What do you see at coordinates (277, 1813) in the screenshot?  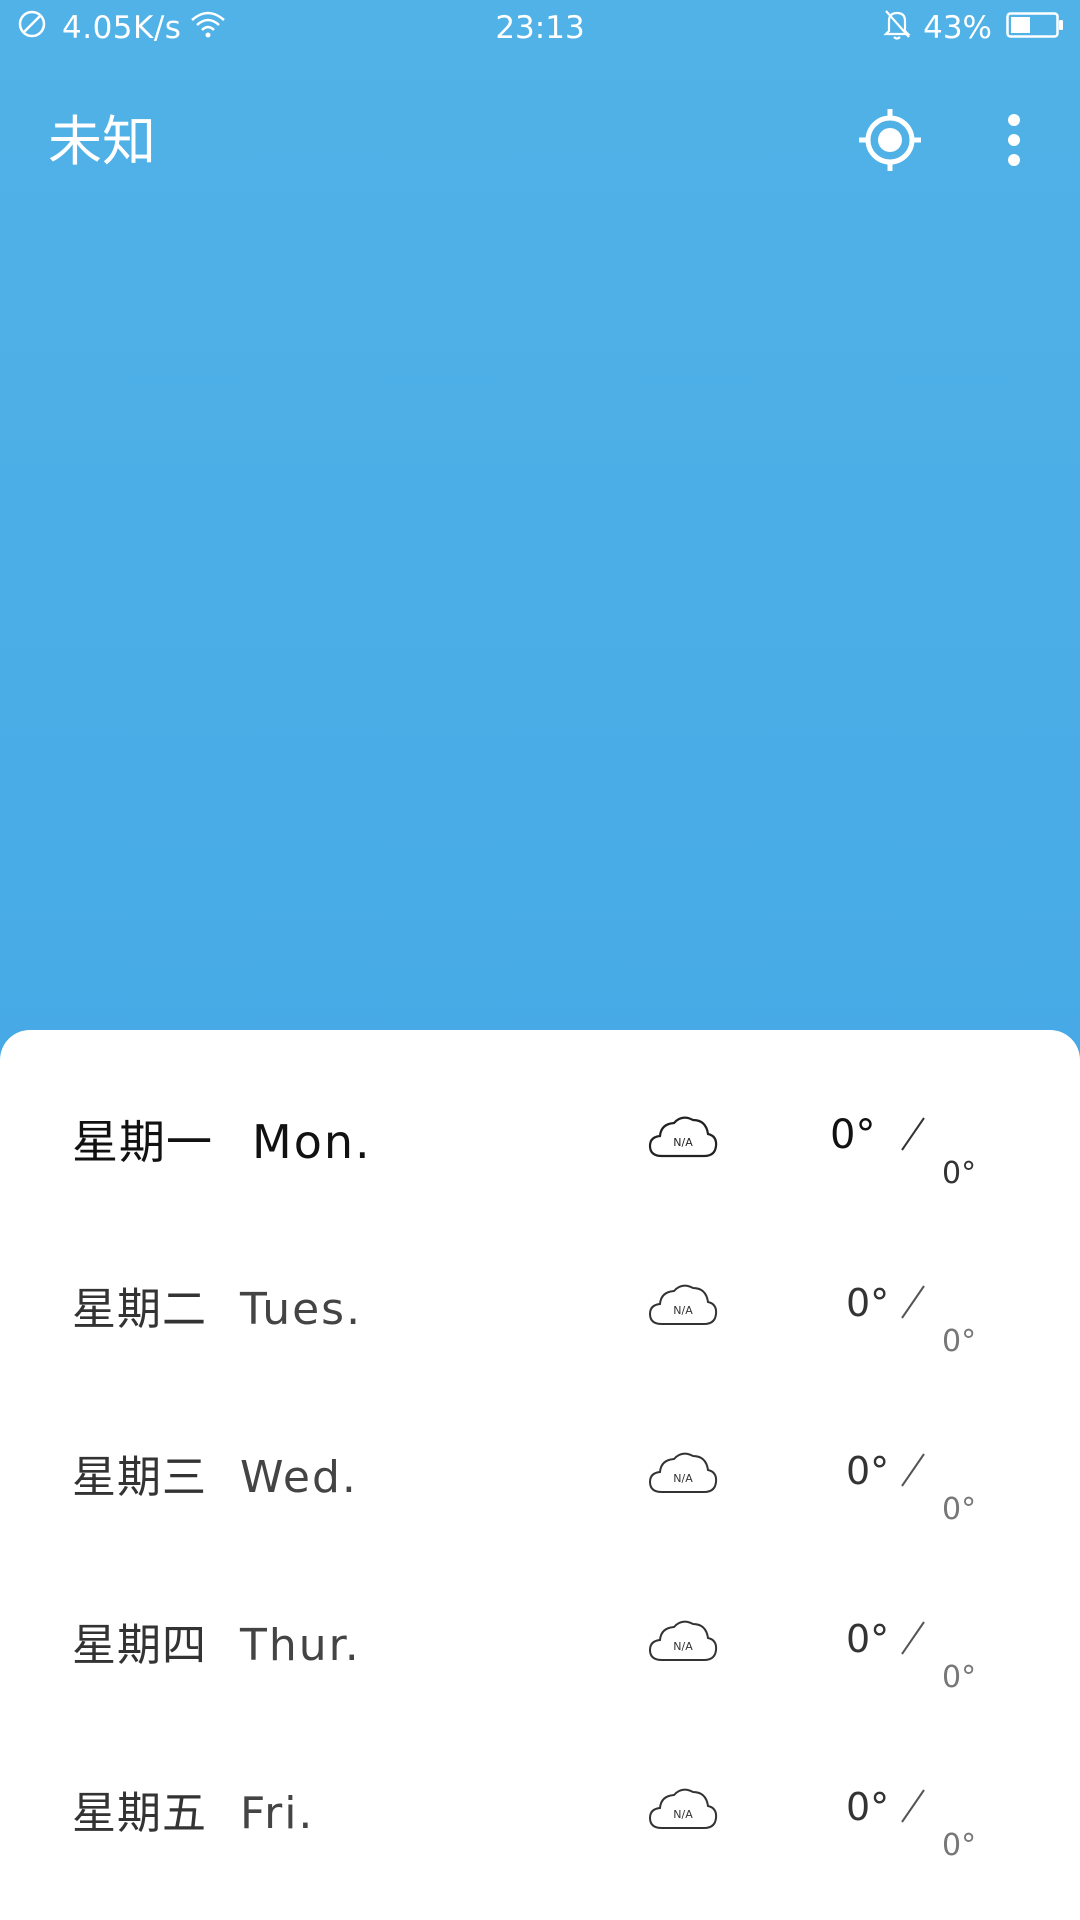 I see `day-name-en: Fri.` at bounding box center [277, 1813].